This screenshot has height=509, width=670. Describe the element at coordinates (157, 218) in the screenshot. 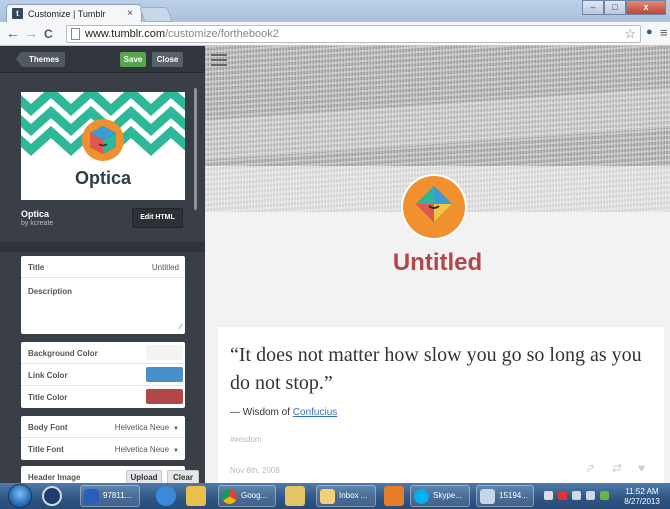

I see `edit-html-button: Edit HTML` at that location.